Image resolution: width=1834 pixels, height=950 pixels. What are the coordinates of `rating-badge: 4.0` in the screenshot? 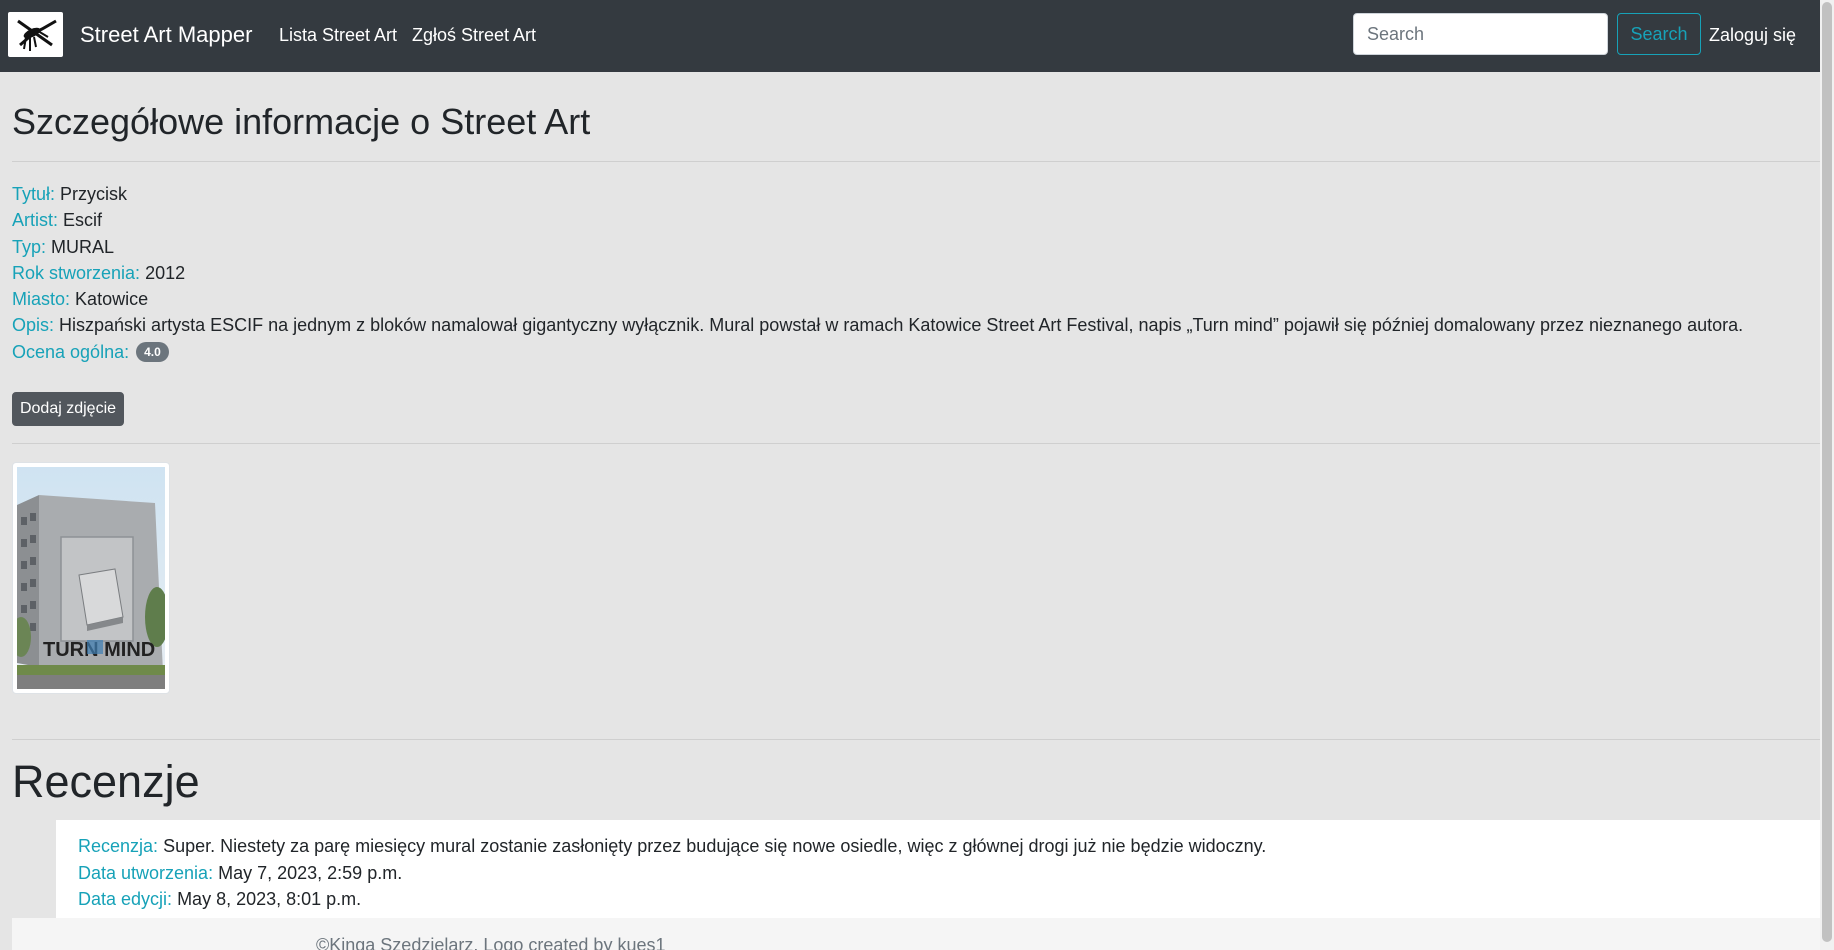 It's located at (152, 352).